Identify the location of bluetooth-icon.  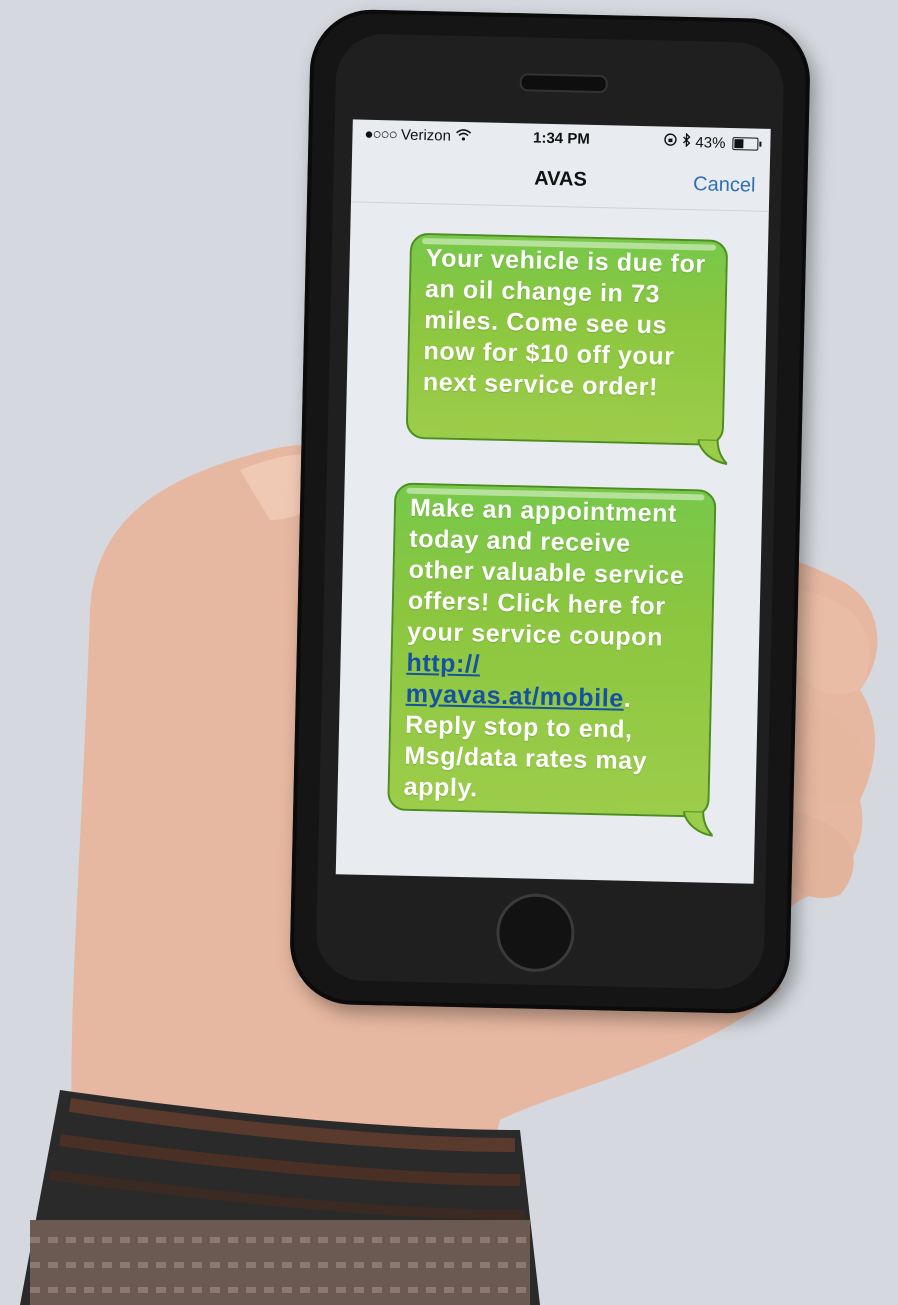
(686, 141).